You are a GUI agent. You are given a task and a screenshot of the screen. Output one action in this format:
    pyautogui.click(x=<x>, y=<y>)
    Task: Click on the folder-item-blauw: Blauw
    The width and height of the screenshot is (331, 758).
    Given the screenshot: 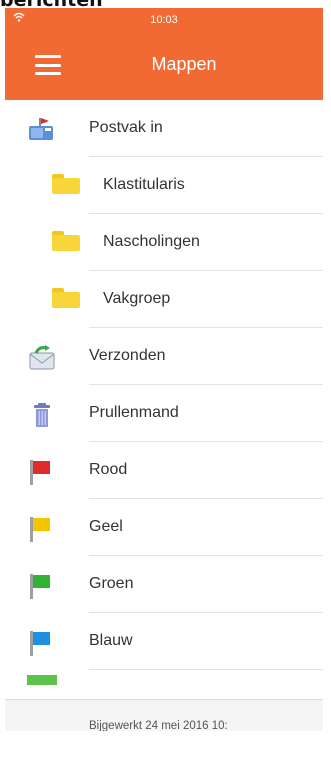 What is the action you would take?
    pyautogui.click(x=164, y=641)
    